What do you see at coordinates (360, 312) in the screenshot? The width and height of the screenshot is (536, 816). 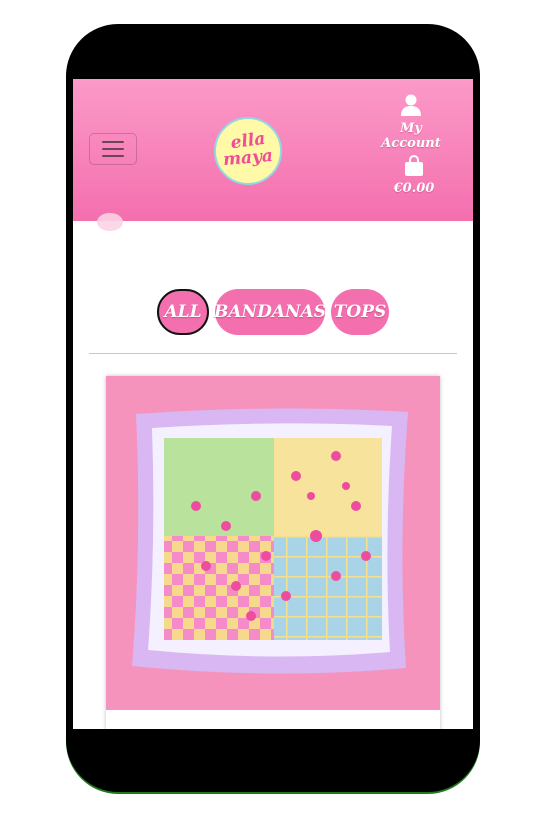 I see `filter-tops-button: TOPS` at bounding box center [360, 312].